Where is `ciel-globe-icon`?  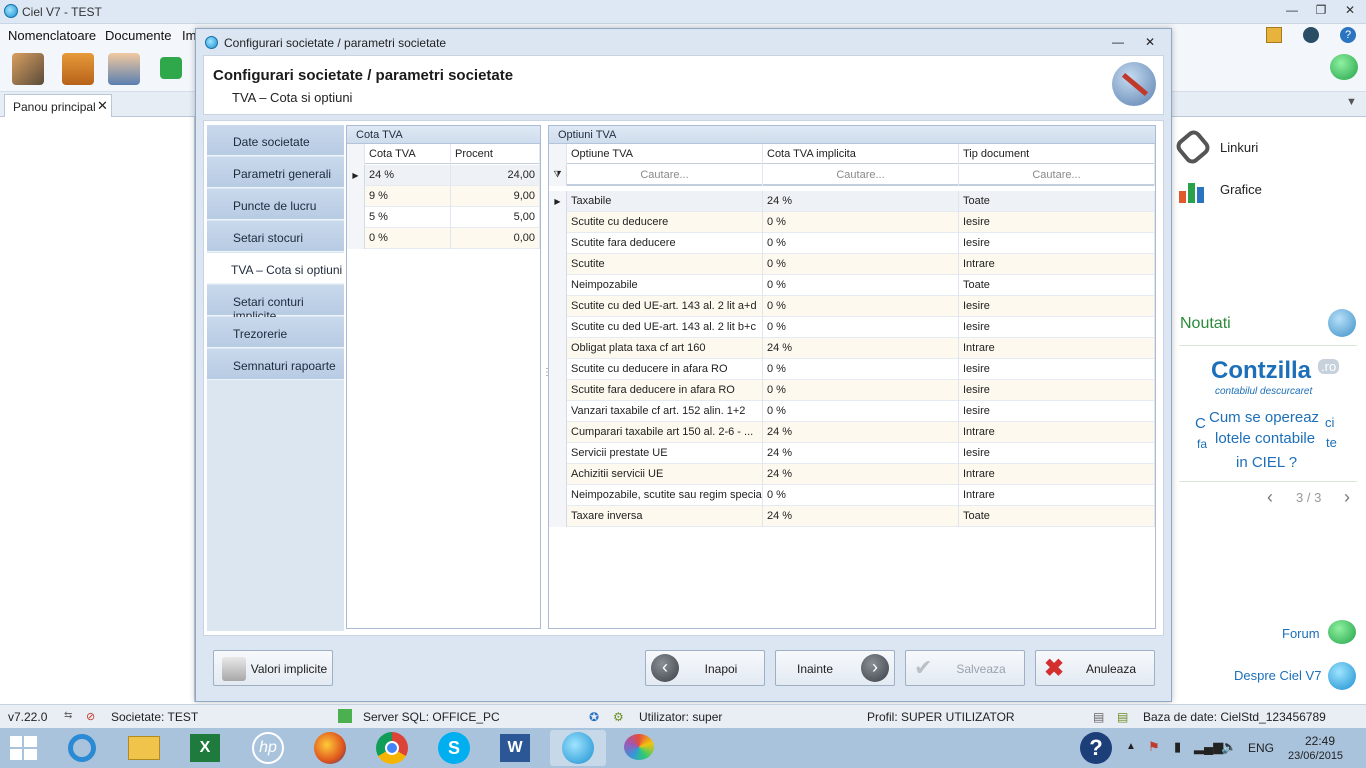 ciel-globe-icon is located at coordinates (1342, 676).